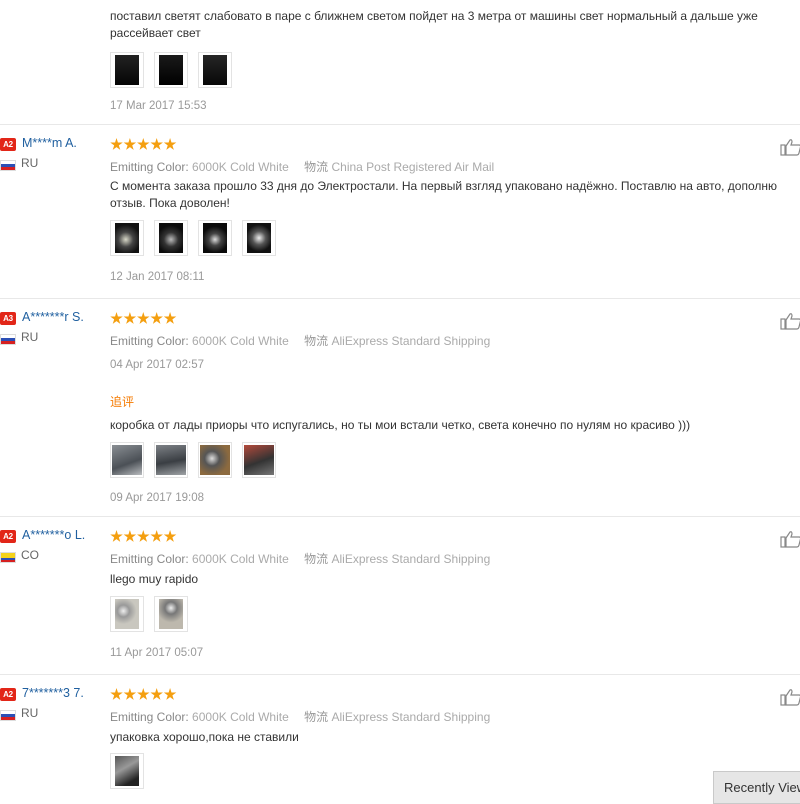  Describe the element at coordinates (30, 555) in the screenshot. I see `reviewer-country: CO` at that location.